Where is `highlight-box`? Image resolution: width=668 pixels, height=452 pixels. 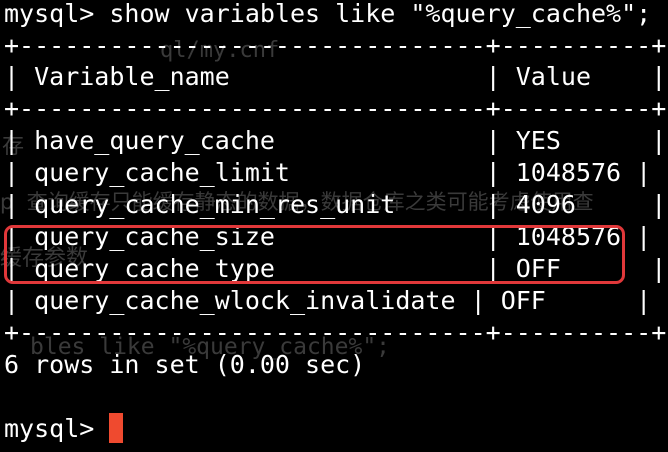 highlight-box is located at coordinates (314, 254).